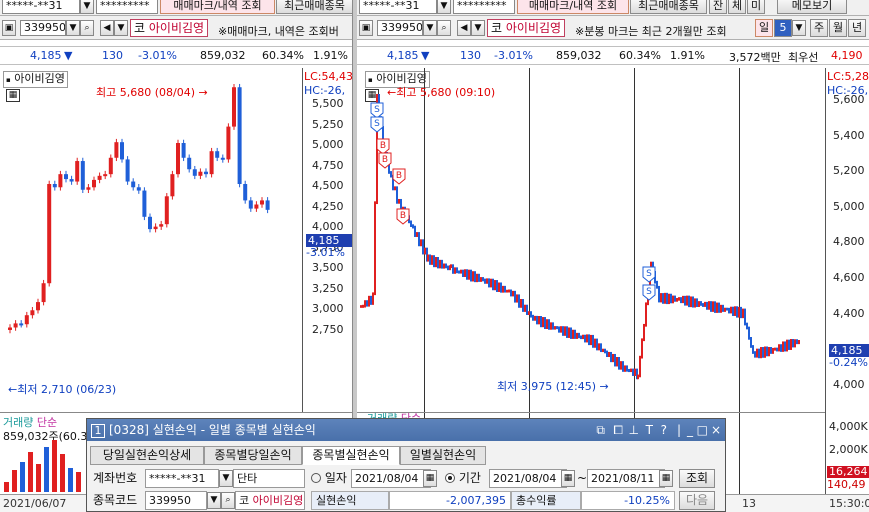  I want to click on right-account-select: *****-**31, so click(398, 7).